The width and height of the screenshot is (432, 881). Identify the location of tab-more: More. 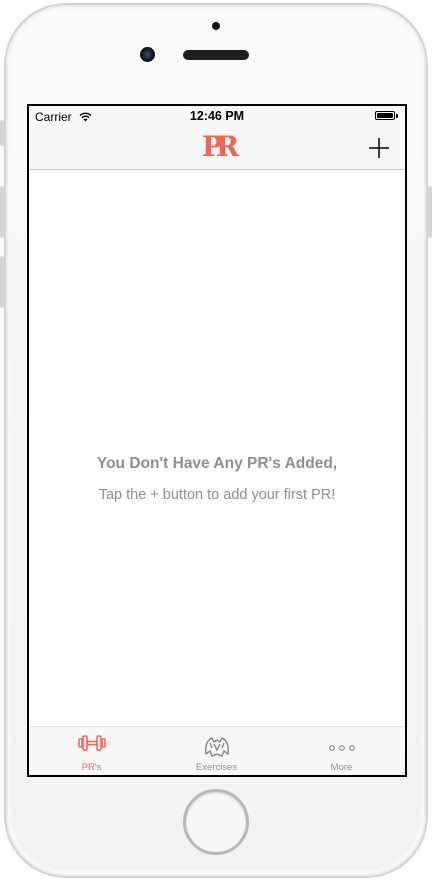
(341, 751).